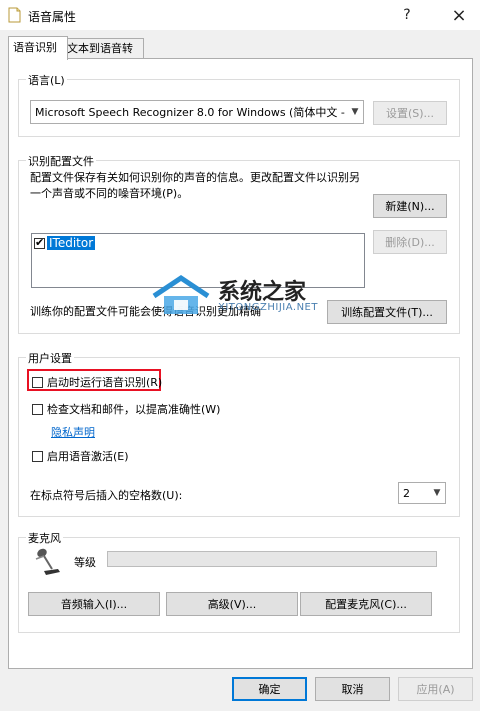 The image size is (480, 711). I want to click on review-documents-option: 检查文档和邮件，以提高准确性(W), so click(126, 409).